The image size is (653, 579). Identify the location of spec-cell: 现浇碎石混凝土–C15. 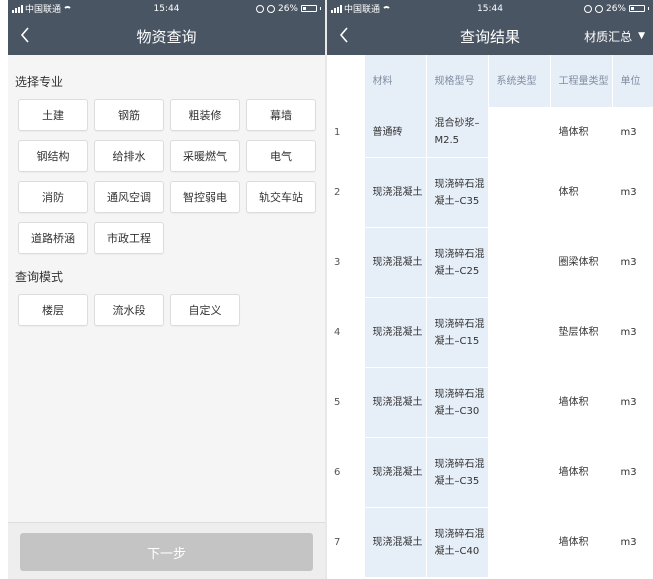
(457, 332).